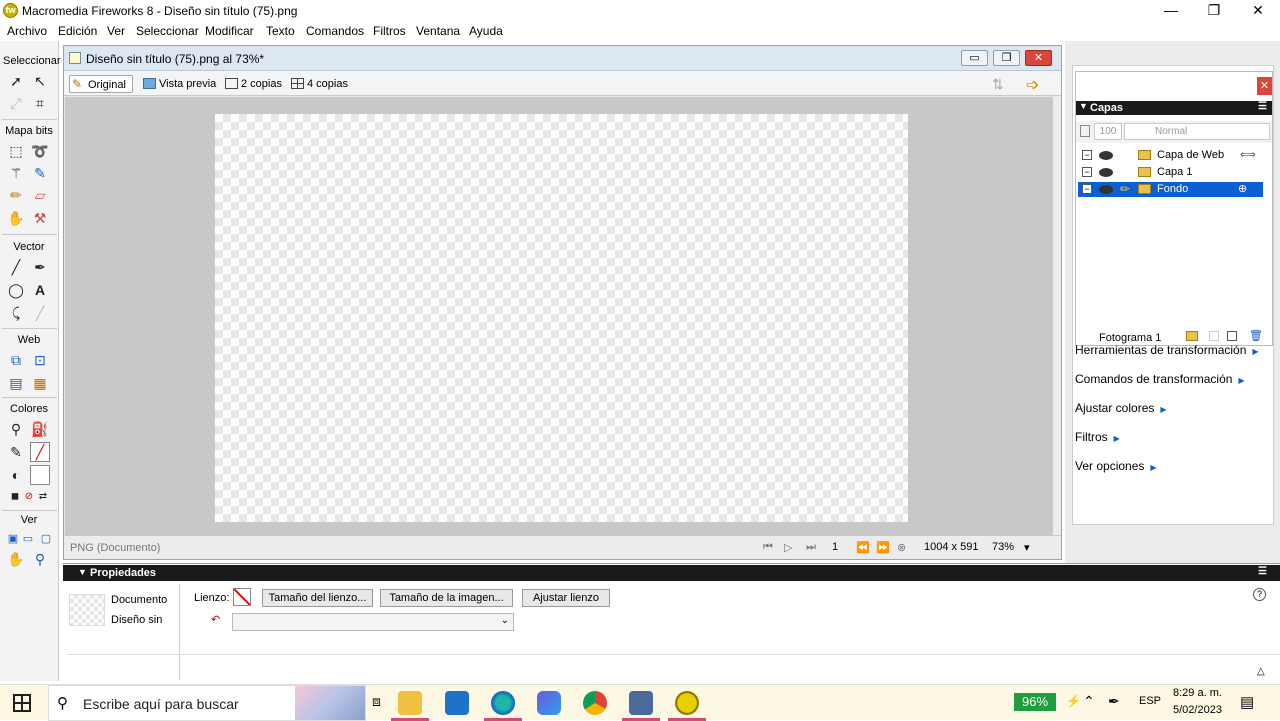 The image size is (1280, 721). What do you see at coordinates (1192, 336) in the screenshot?
I see `new-folder-icon` at bounding box center [1192, 336].